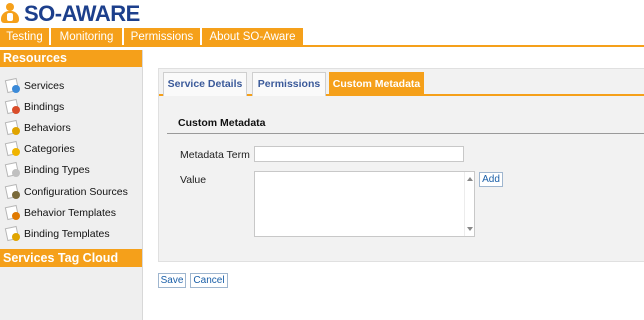 This screenshot has height=320, width=644. Describe the element at coordinates (71, 106) in the screenshot. I see `sidebar-item-bindings: Bindings` at that location.